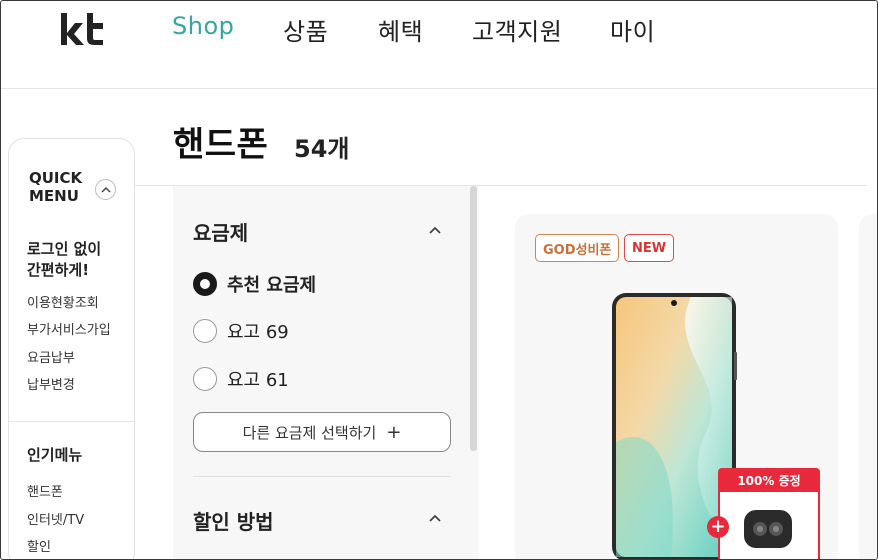 Image resolution: width=878 pixels, height=560 pixels. What do you see at coordinates (221, 233) in the screenshot?
I see `plan-filter-heading: 요금제` at bounding box center [221, 233].